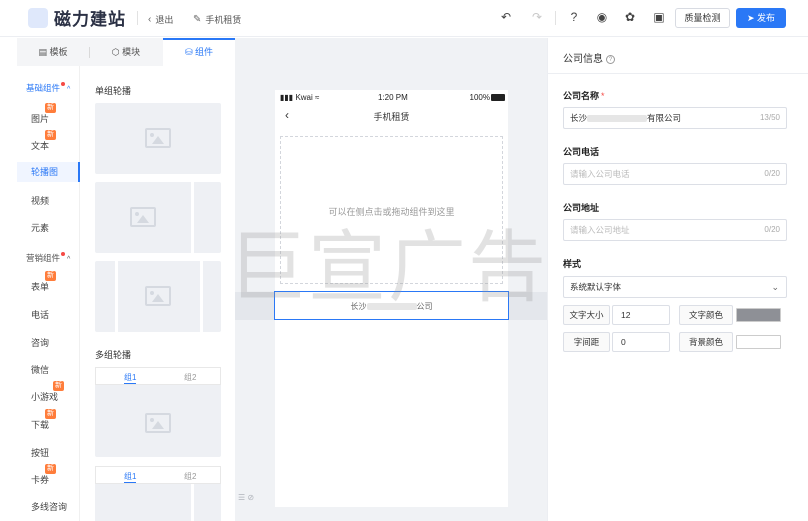  Describe the element at coordinates (38, 17) in the screenshot. I see `logo-mark` at that location.